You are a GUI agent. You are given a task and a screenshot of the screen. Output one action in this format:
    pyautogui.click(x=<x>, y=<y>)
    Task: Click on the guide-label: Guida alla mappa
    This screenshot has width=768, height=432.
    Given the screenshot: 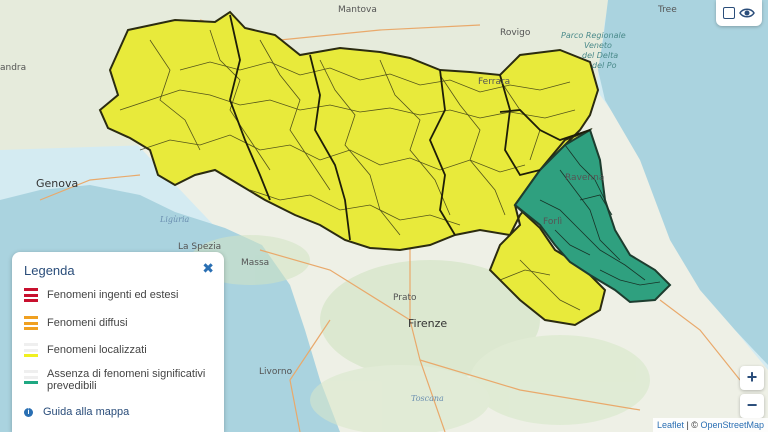 What is the action you would take?
    pyautogui.click(x=86, y=412)
    